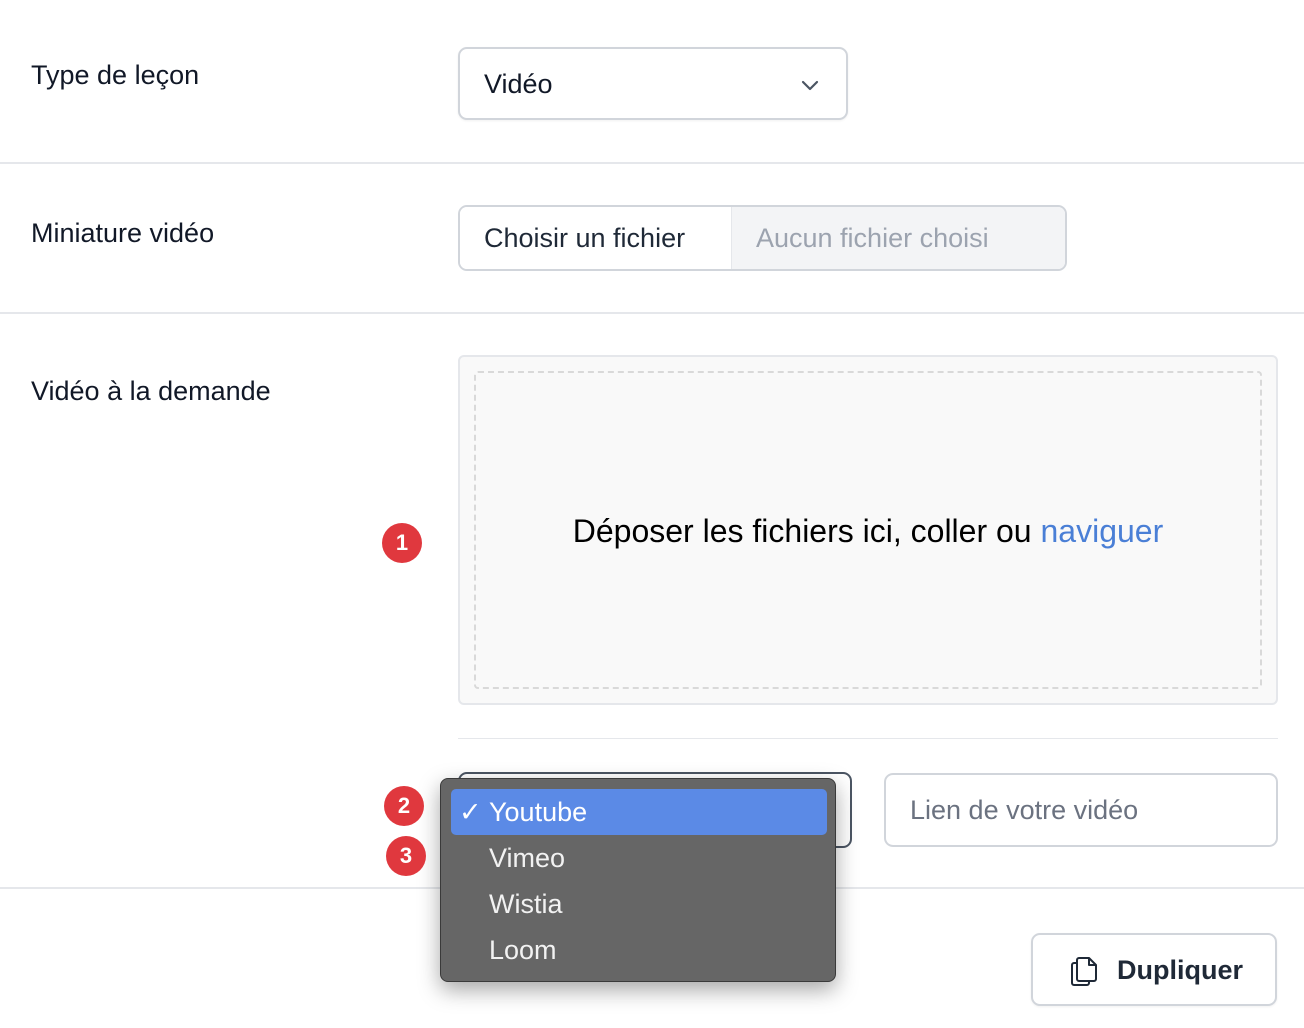 Image resolution: width=1304 pixels, height=1028 pixels. I want to click on video-source-menu: ✓ Youtube Vimeo Wistia Loom, so click(638, 880).